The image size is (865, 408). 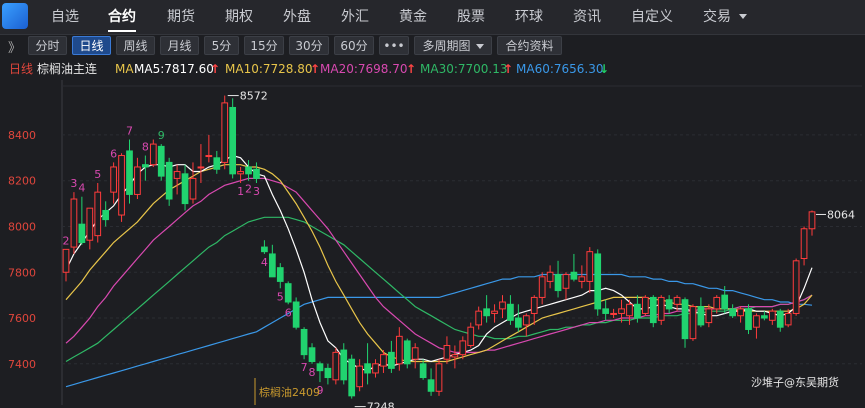 I want to click on last-price-label: 8064, so click(x=841, y=214).